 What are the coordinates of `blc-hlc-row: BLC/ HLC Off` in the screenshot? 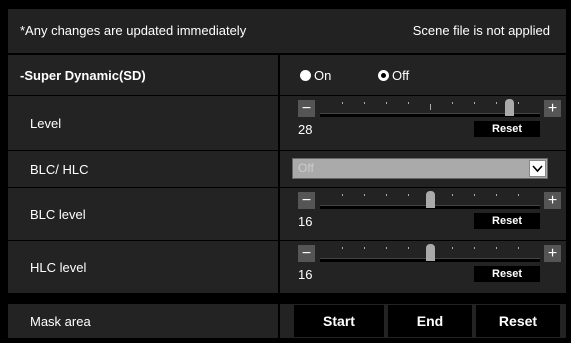 It's located at (287, 169).